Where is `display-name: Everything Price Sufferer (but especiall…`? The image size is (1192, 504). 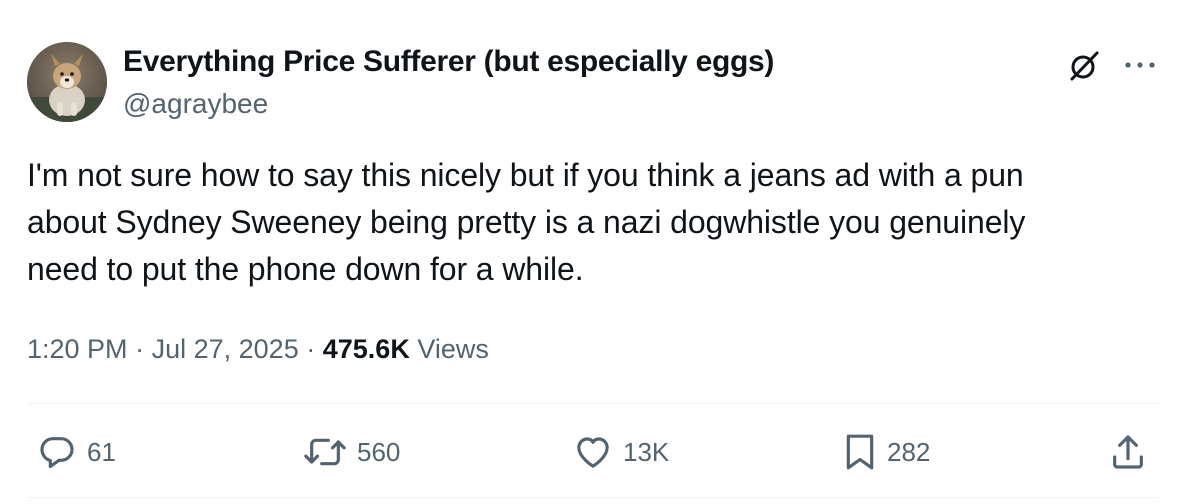
display-name: Everything Price Sufferer (but especiall… is located at coordinates (448, 62).